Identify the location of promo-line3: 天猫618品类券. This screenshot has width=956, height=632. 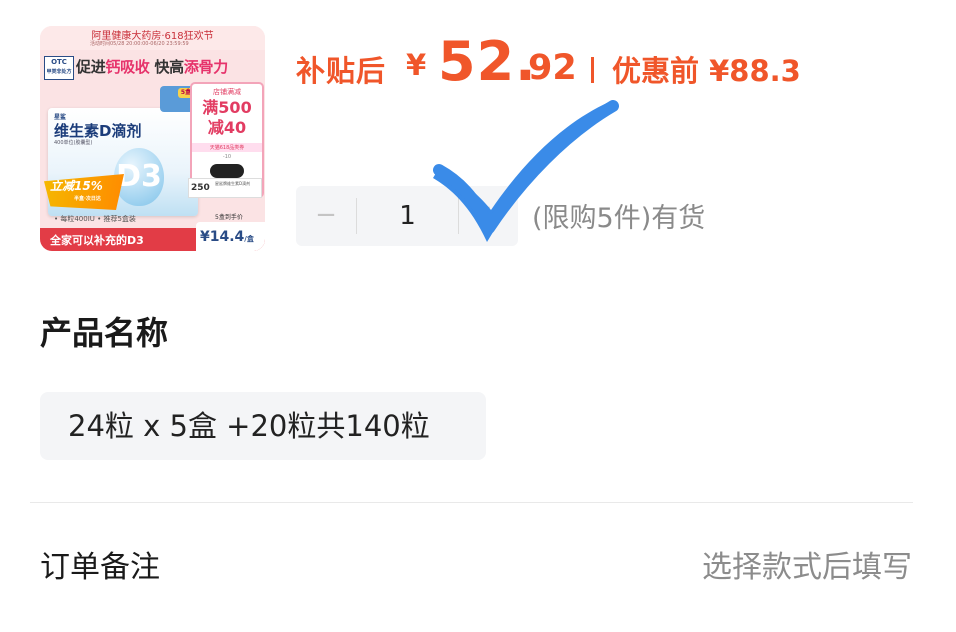
(227, 147).